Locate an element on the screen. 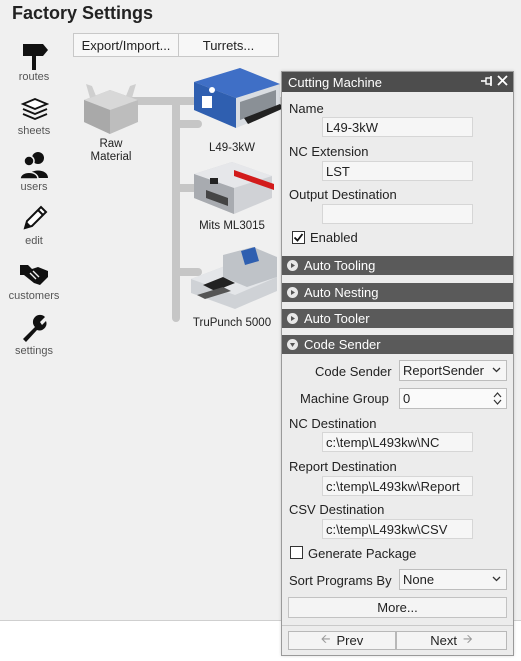 The image size is (521, 661). raw-material-bin-icon is located at coordinates (111, 109).